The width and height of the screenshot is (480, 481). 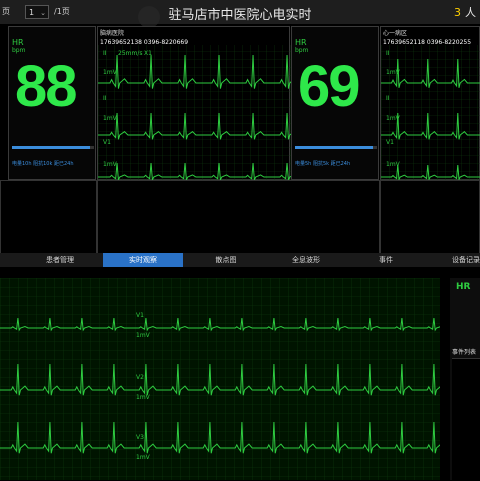 I want to click on tab-holo-waveform: 全息波形, so click(x=306, y=260).